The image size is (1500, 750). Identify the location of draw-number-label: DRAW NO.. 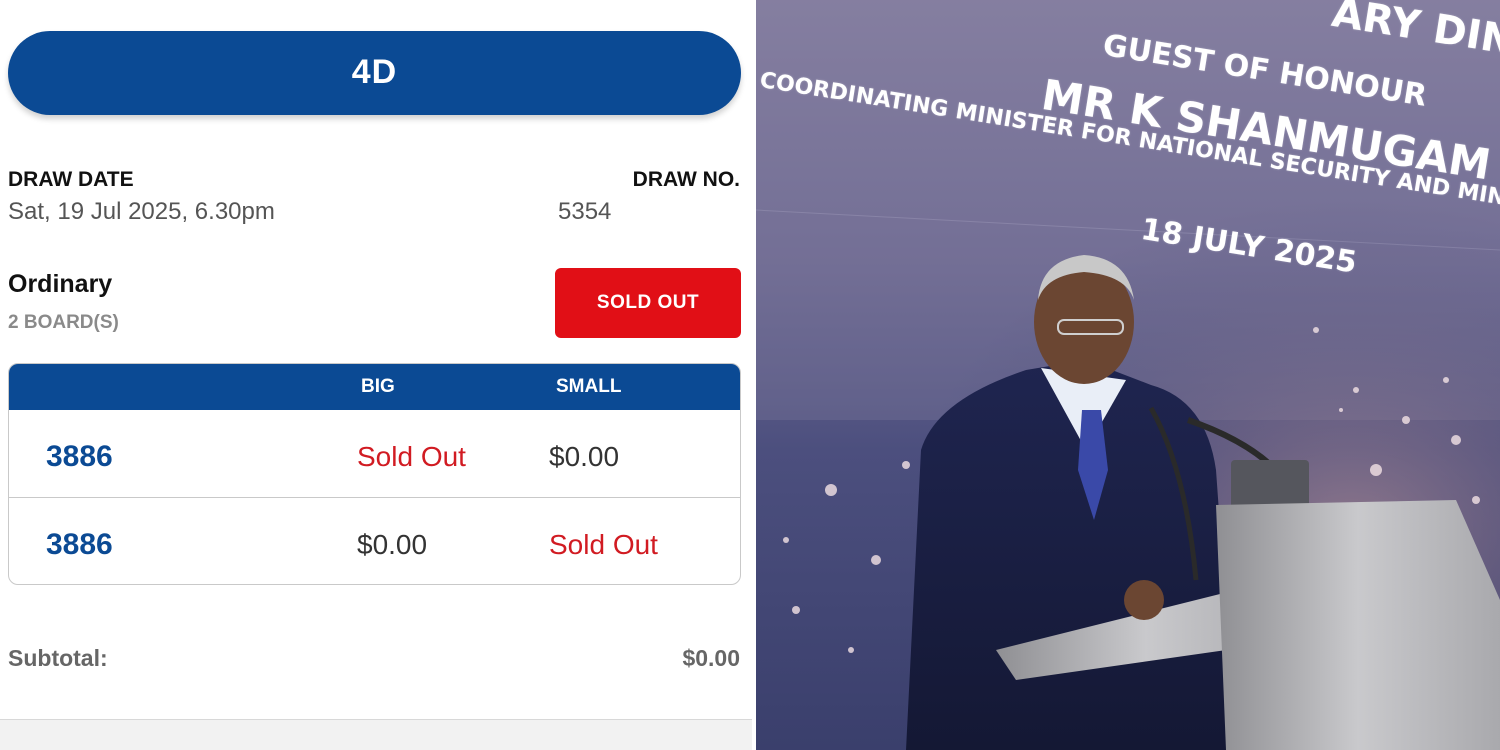
(686, 179).